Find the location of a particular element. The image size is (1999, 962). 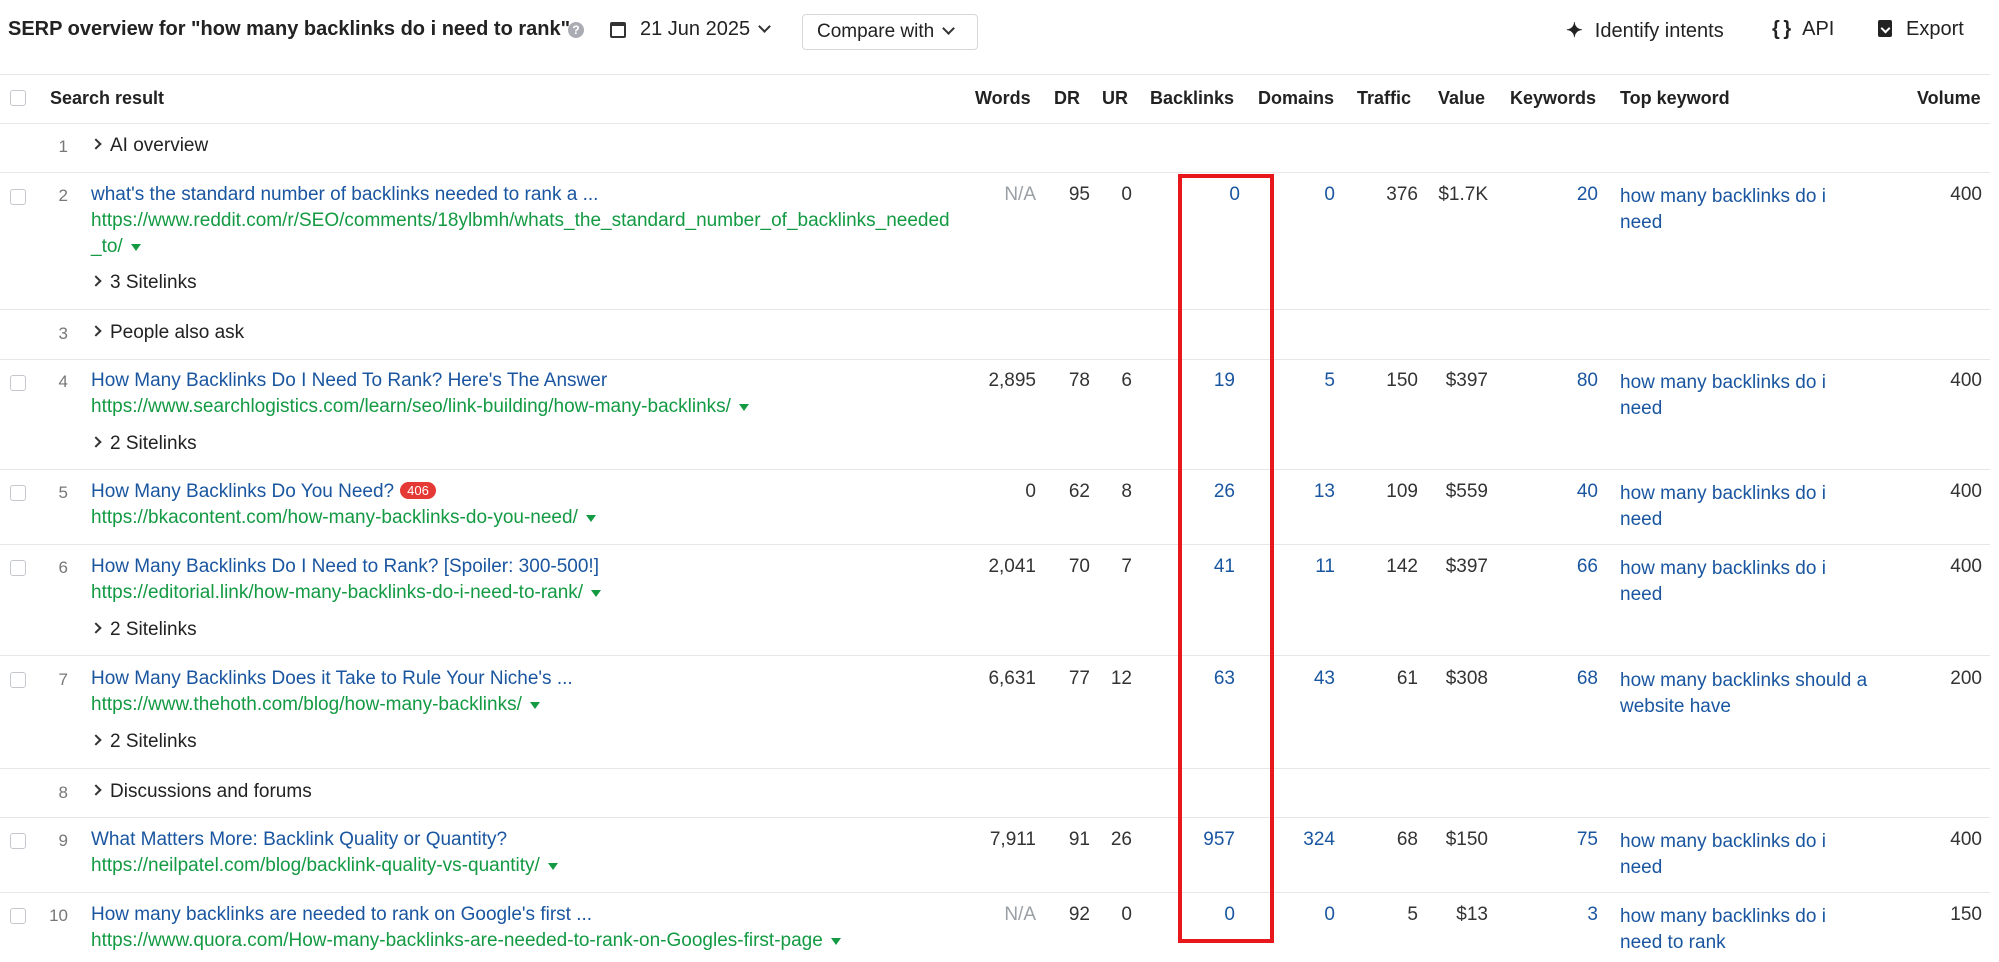

col-keywords: Keywords is located at coordinates (1553, 98).